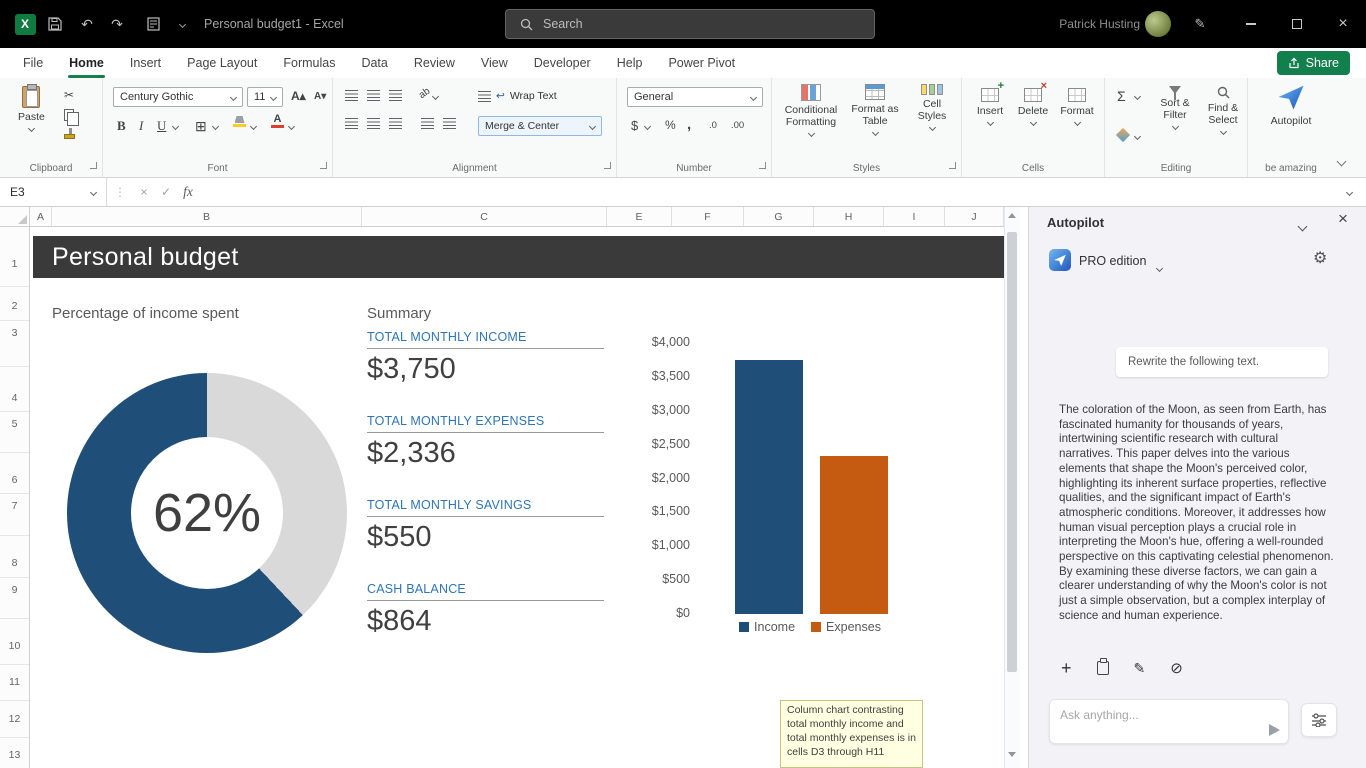 The width and height of the screenshot is (1366, 768). What do you see at coordinates (737, 125) in the screenshot?
I see `decrease-decimal-icon: .00` at bounding box center [737, 125].